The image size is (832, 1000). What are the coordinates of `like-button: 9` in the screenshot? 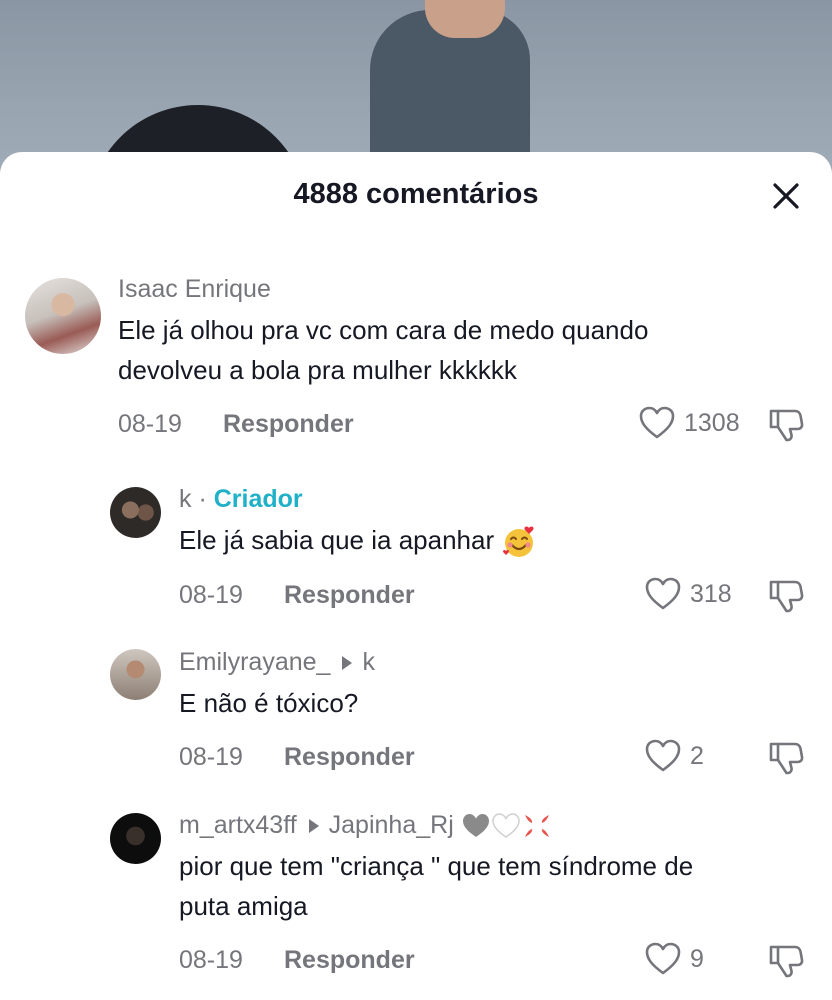 It's located at (674, 959).